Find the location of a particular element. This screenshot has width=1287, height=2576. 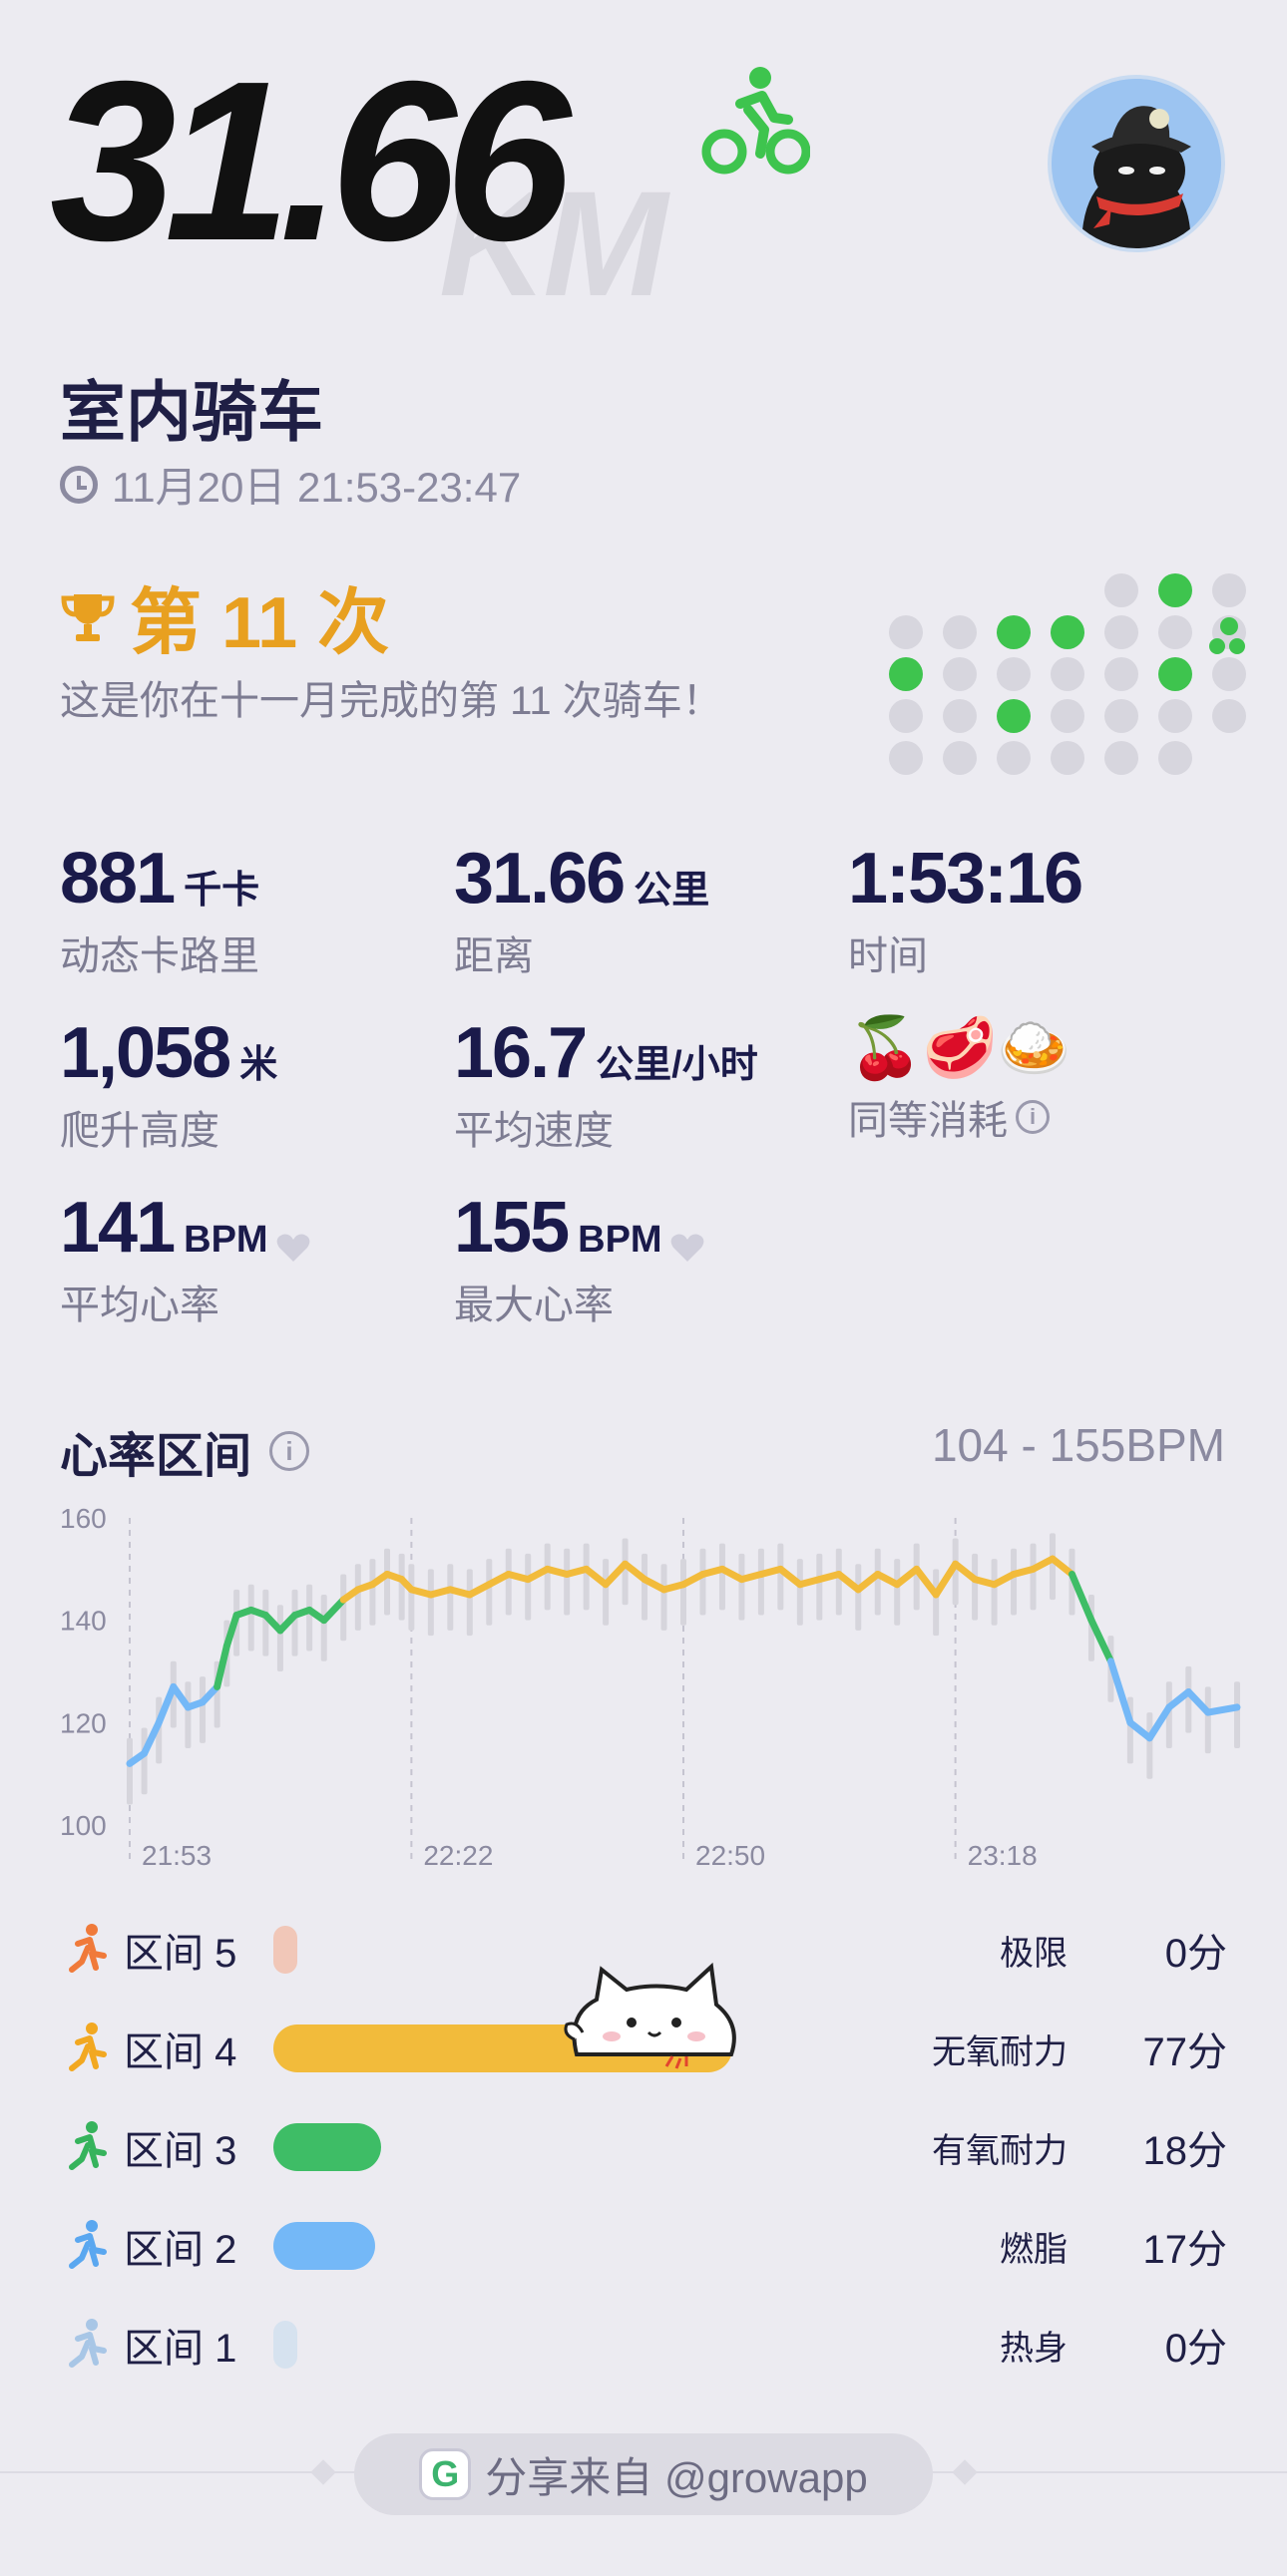

zone-label: 区间 5 is located at coordinates (180, 1954).